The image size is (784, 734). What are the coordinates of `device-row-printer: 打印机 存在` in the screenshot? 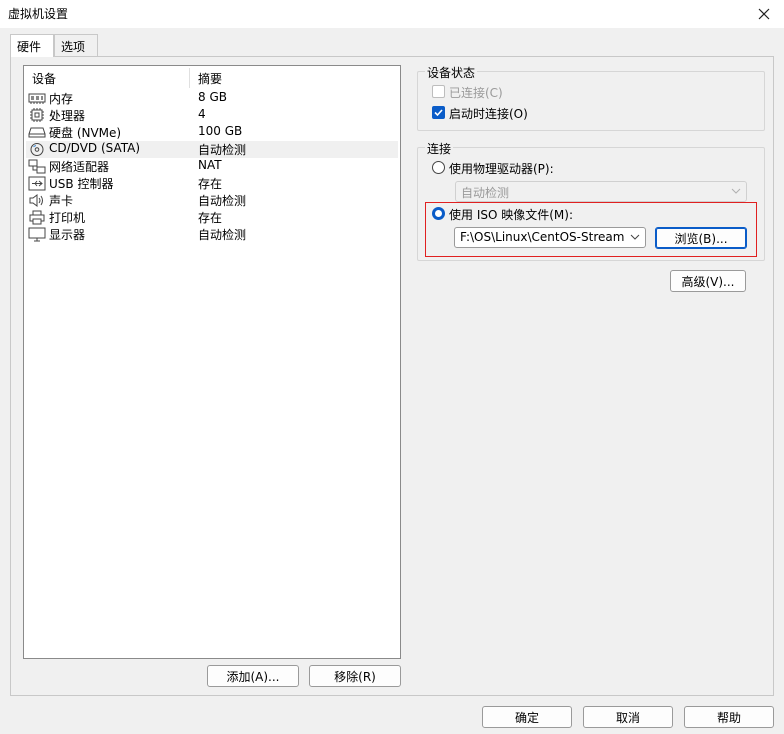 It's located at (212, 217).